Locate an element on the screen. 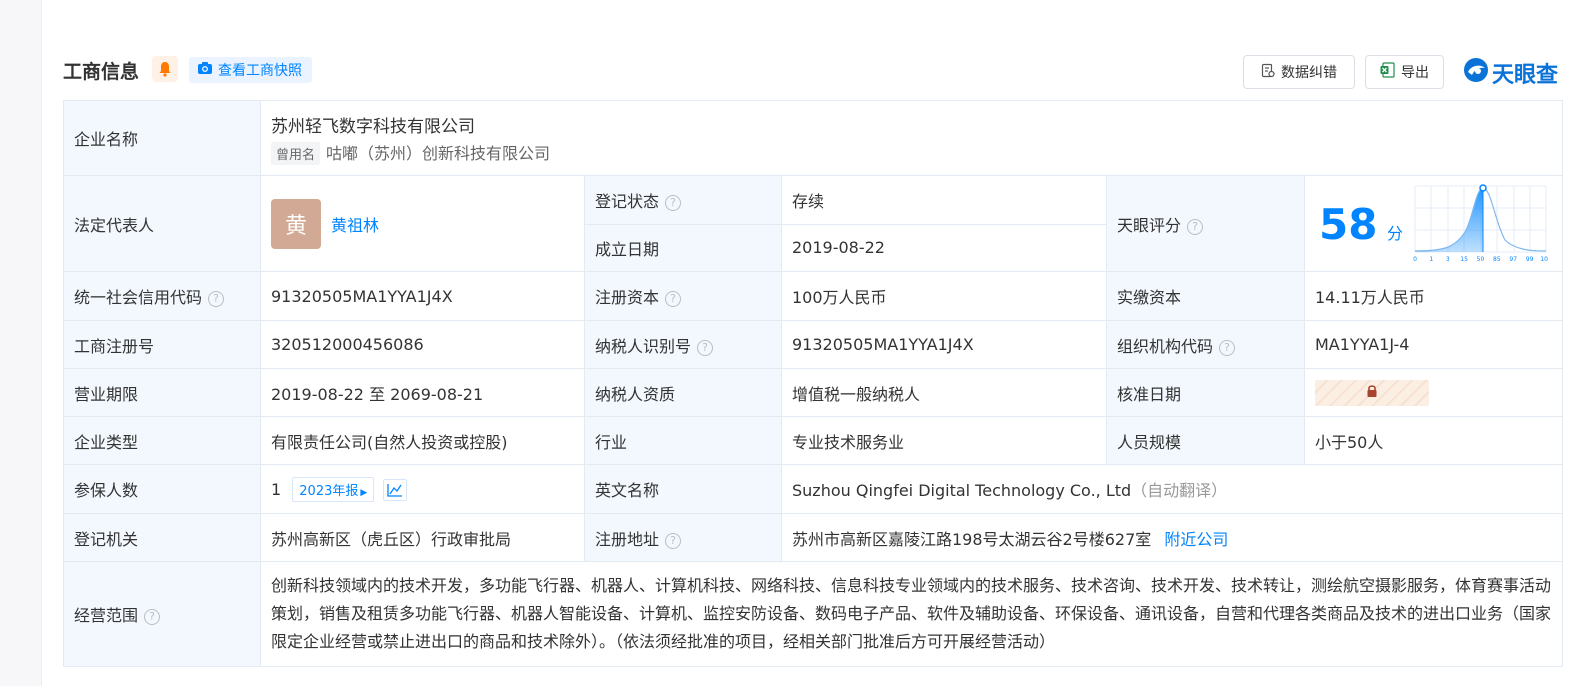  tianyan-score-cell: 58 分 0 1 3 15 50 85 97 99 100 is located at coordinates (1433, 223).